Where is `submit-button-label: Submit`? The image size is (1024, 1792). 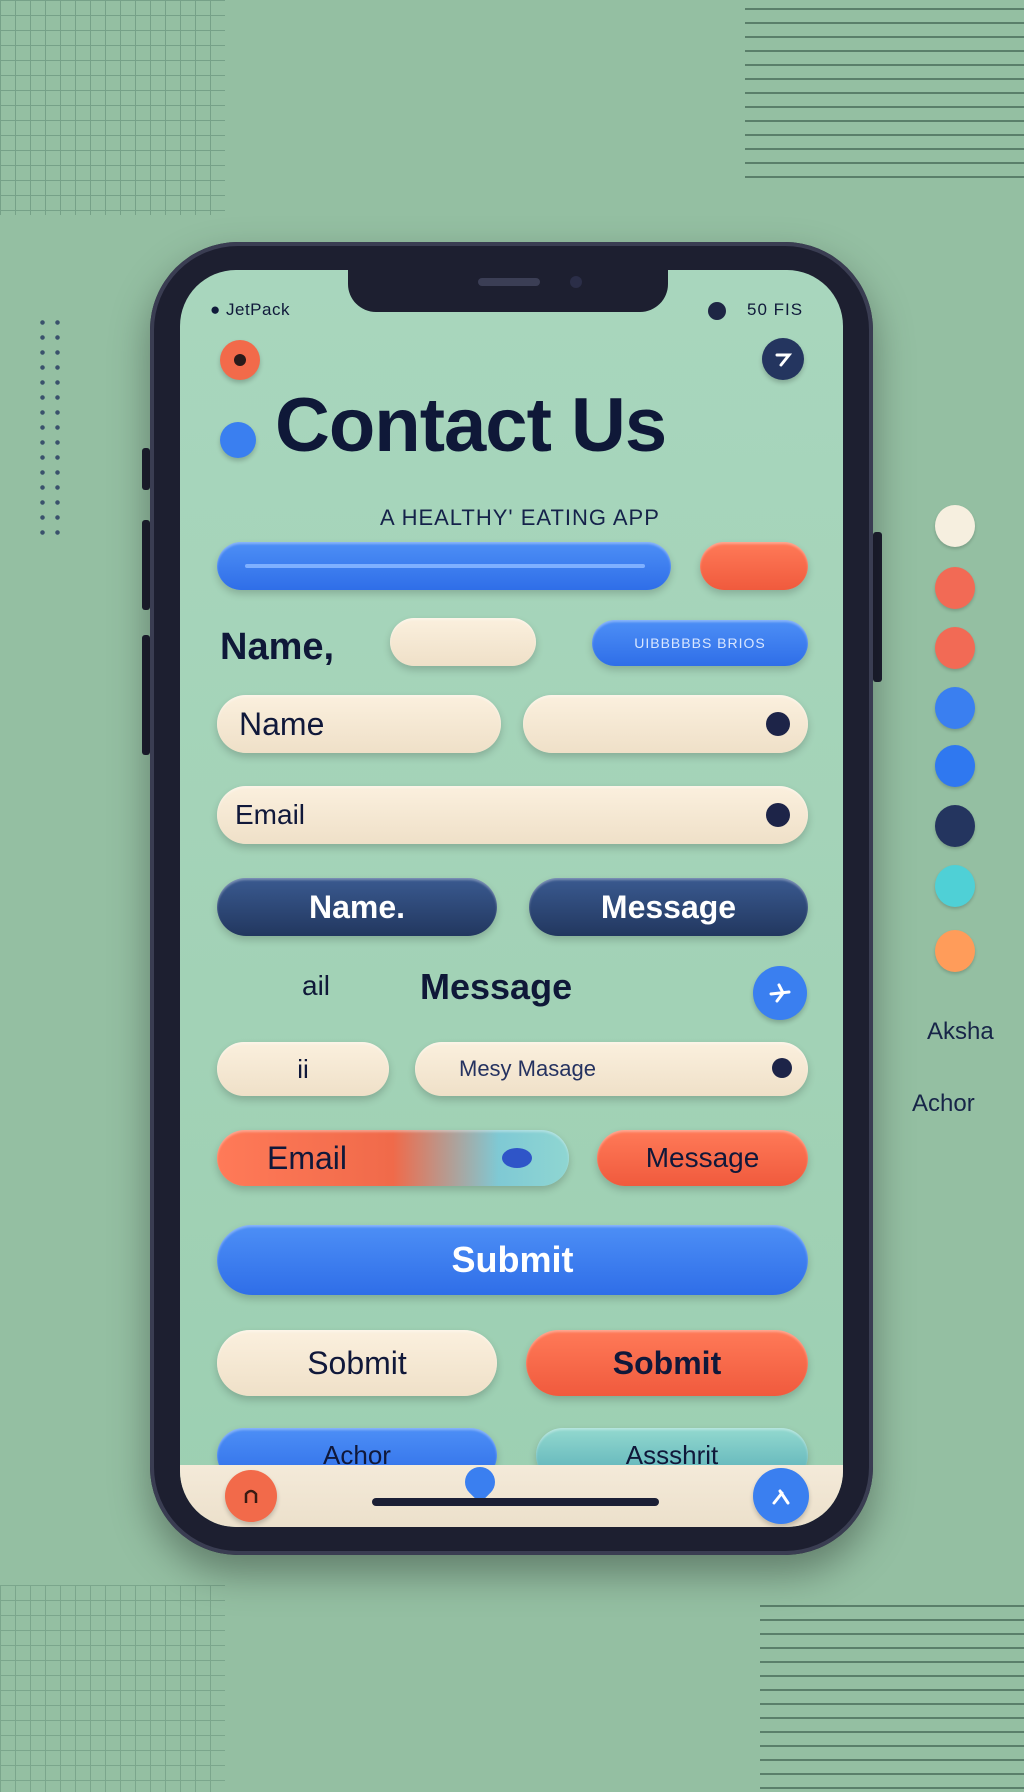 submit-button-label: Submit is located at coordinates (512, 1259).